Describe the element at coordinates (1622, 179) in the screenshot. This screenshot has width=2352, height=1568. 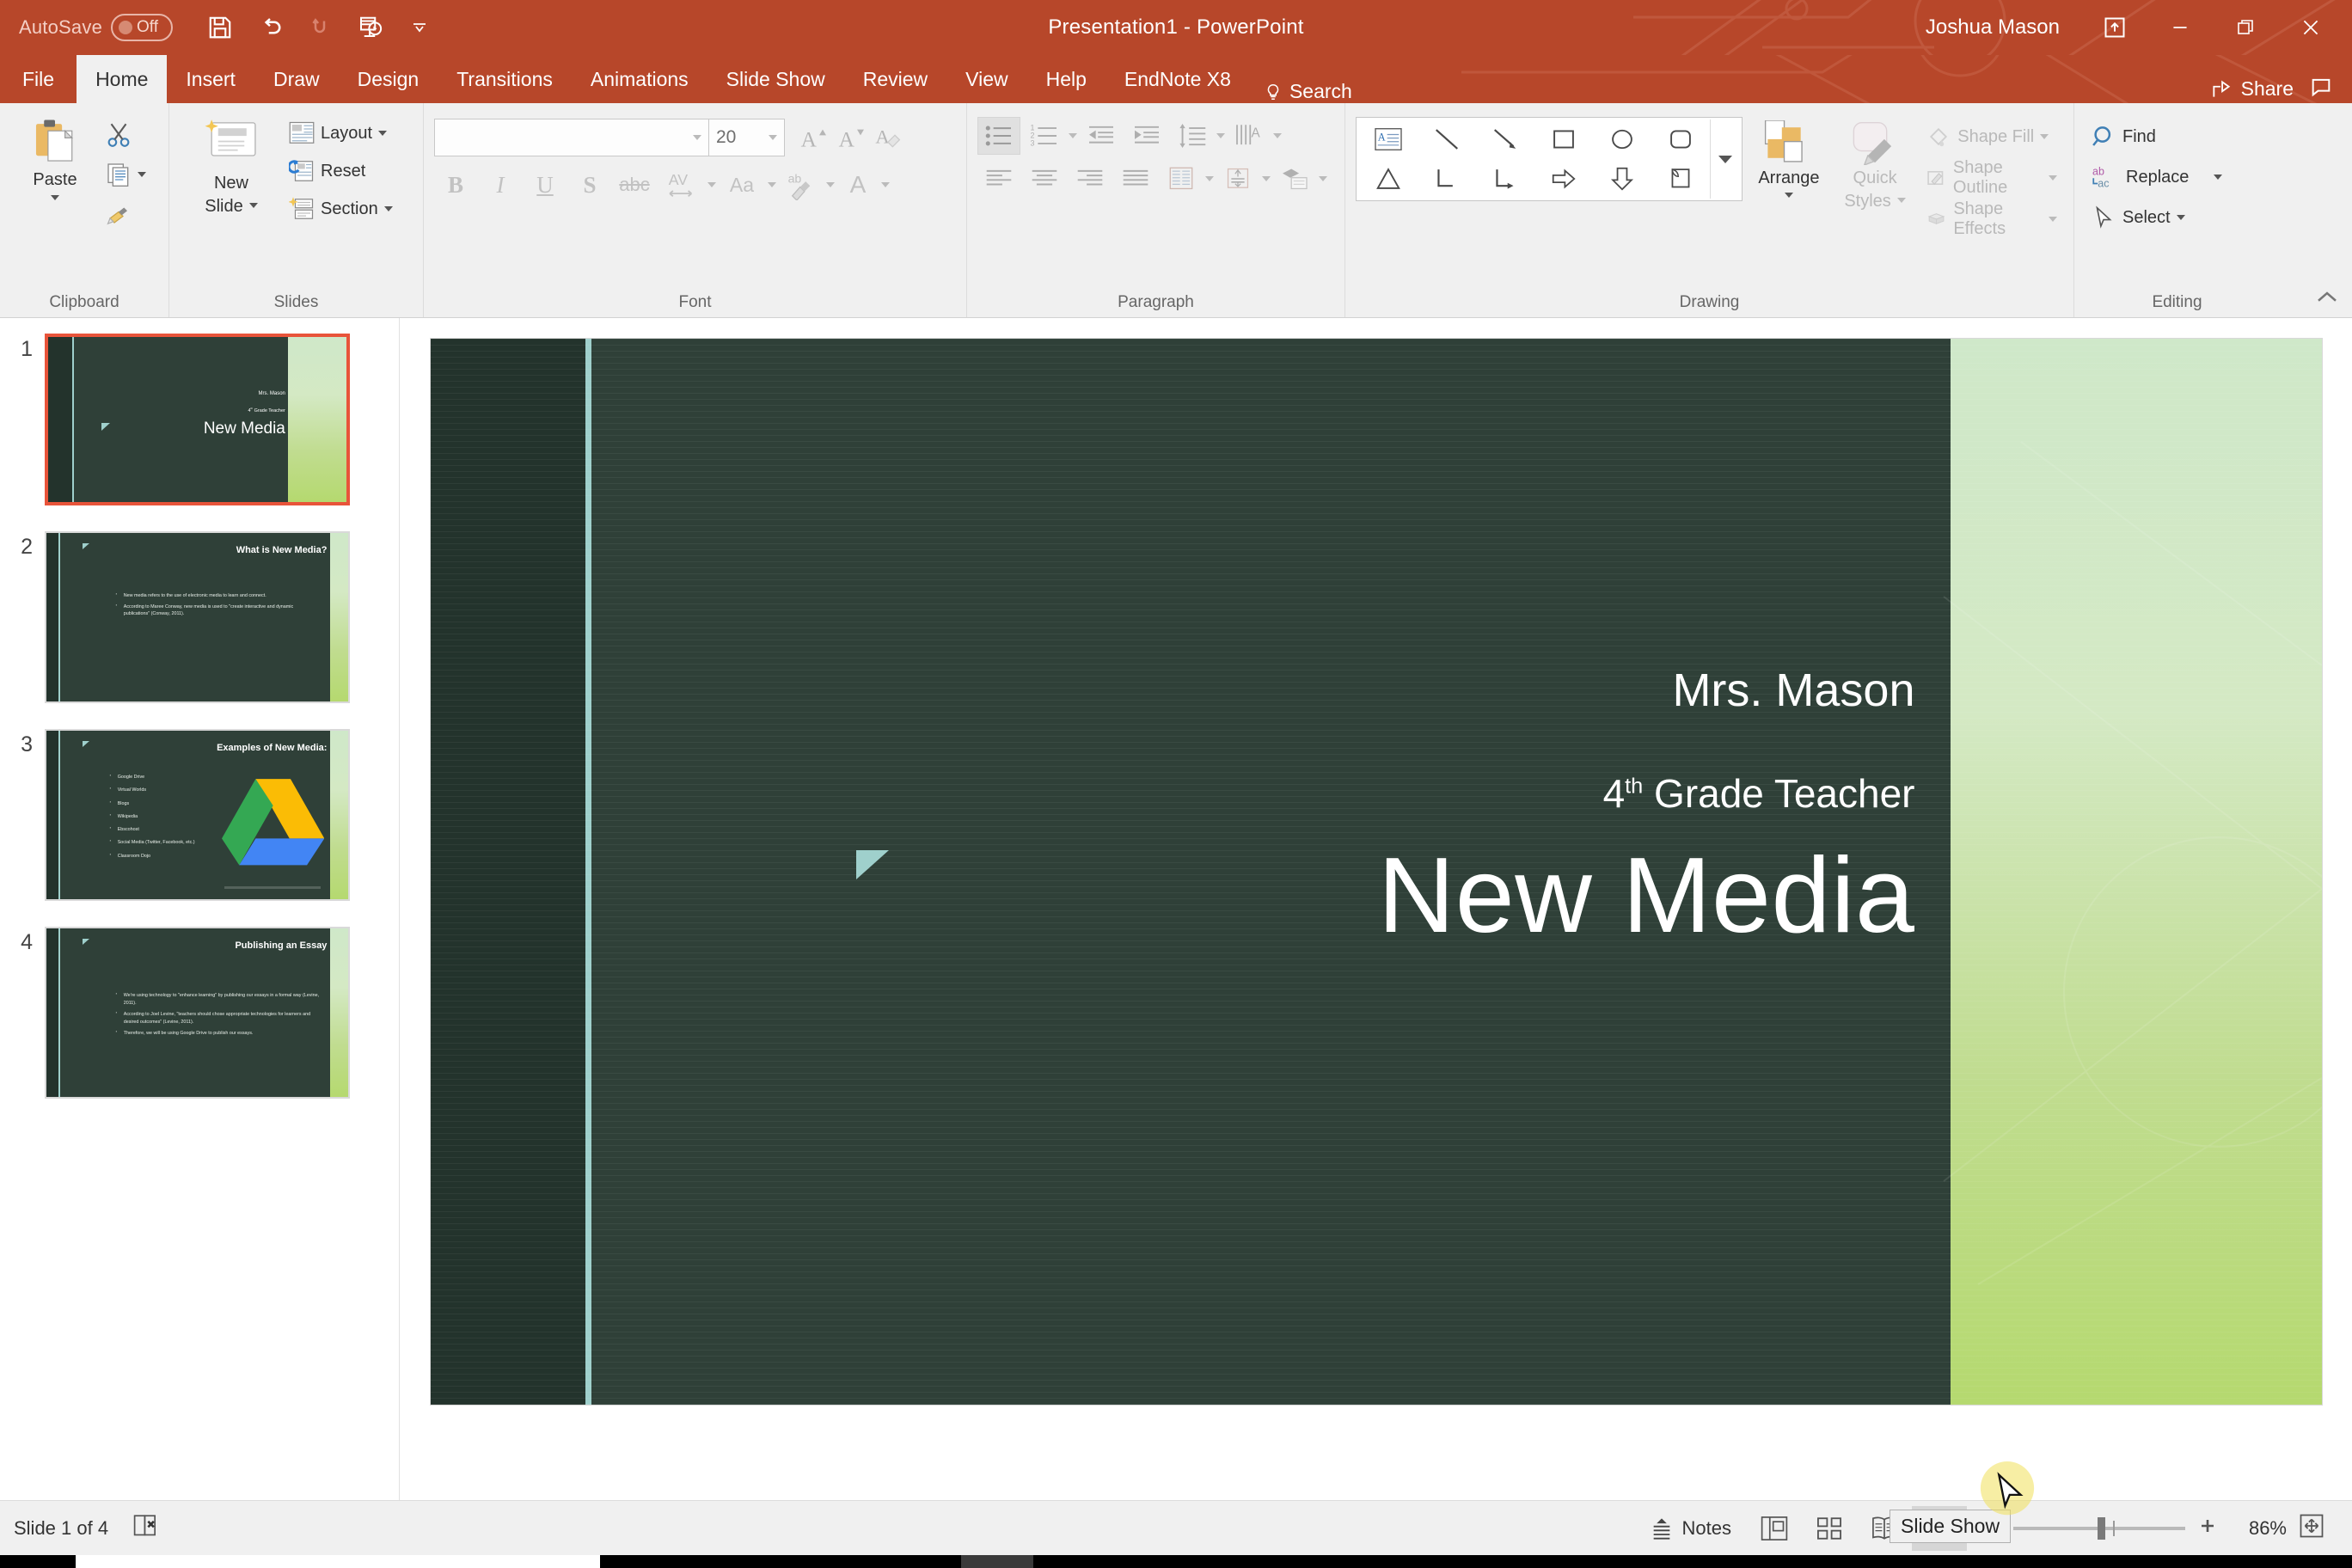
I see `shape-down-arrow-icon` at that location.